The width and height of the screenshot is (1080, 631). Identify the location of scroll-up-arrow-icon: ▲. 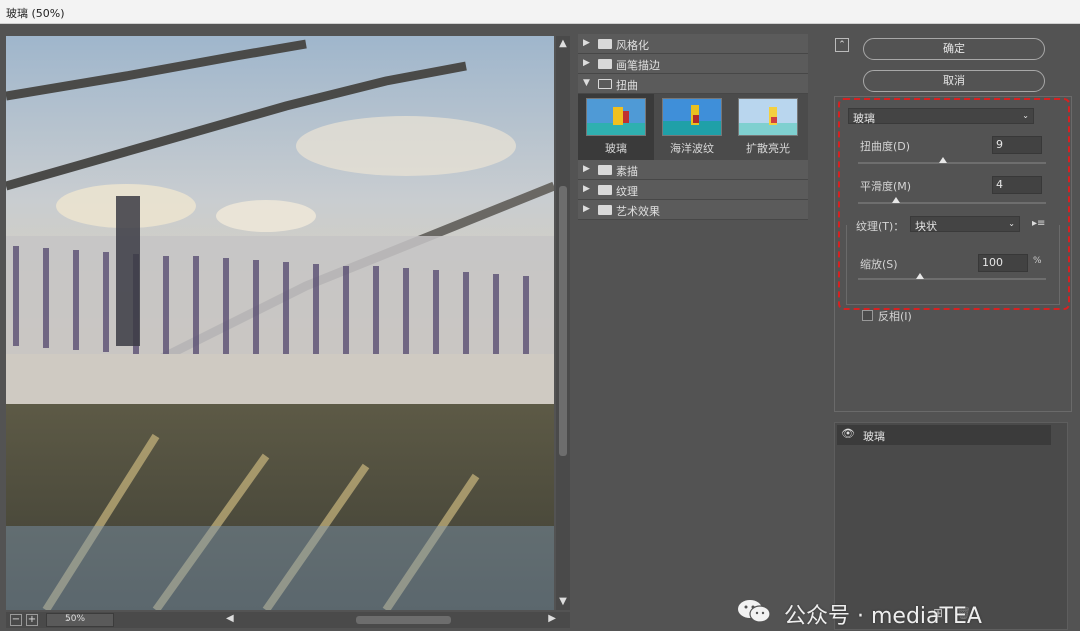
(563, 44).